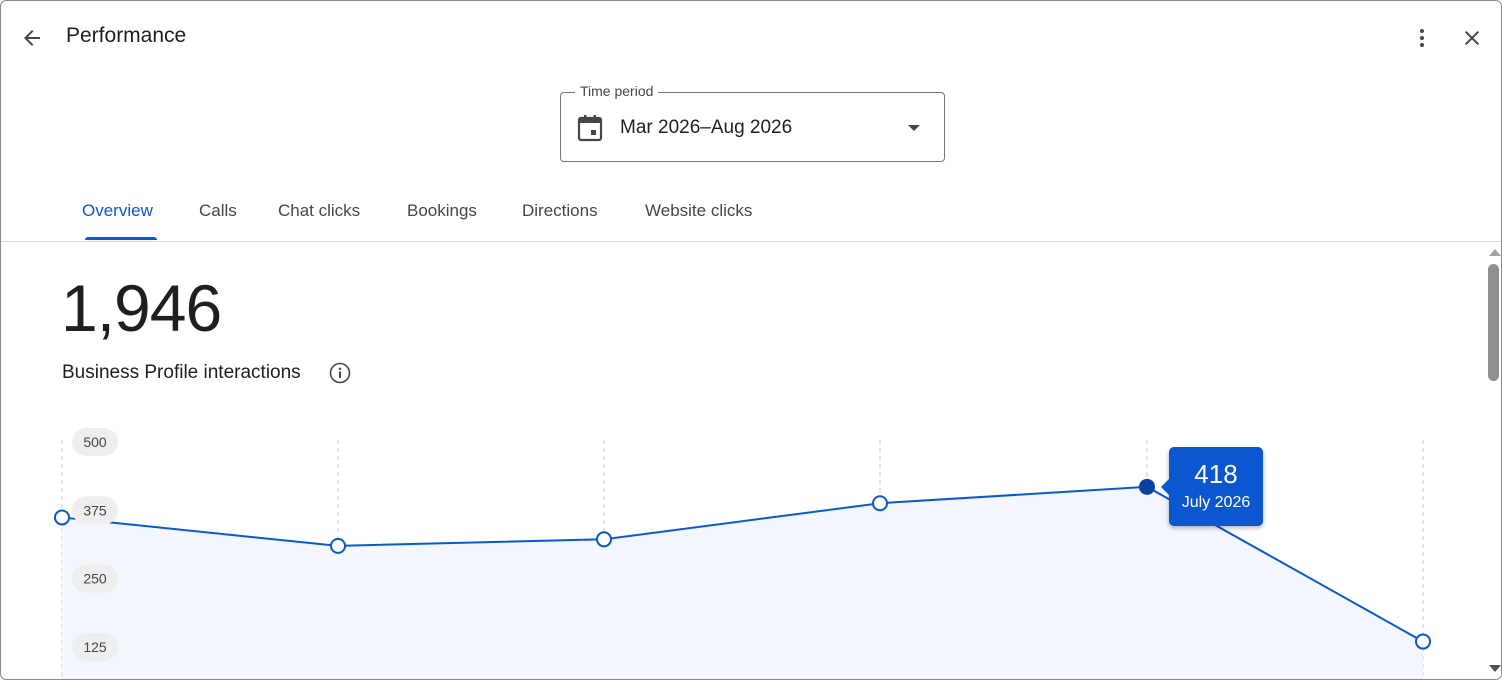 This screenshot has width=1502, height=680. Describe the element at coordinates (1147, 486) in the screenshot. I see `data-point-highlight` at that location.